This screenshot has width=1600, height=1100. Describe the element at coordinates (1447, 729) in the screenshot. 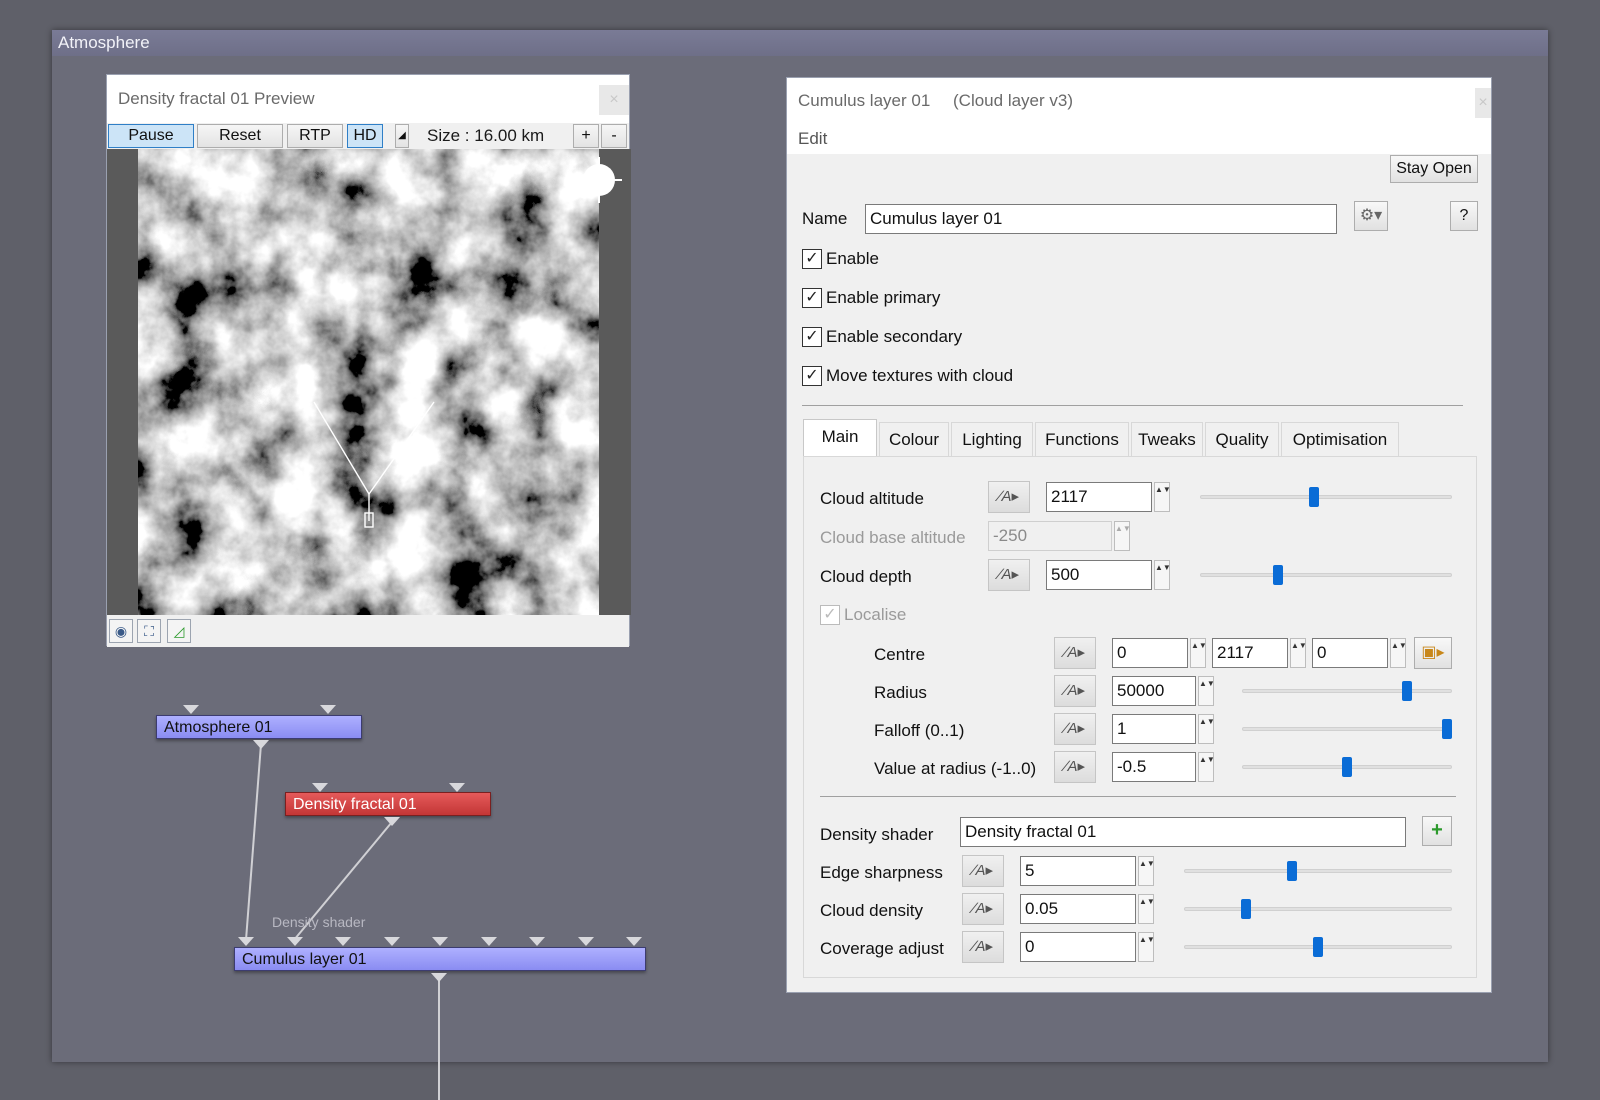

I see `falloff-slider-thumb` at that location.